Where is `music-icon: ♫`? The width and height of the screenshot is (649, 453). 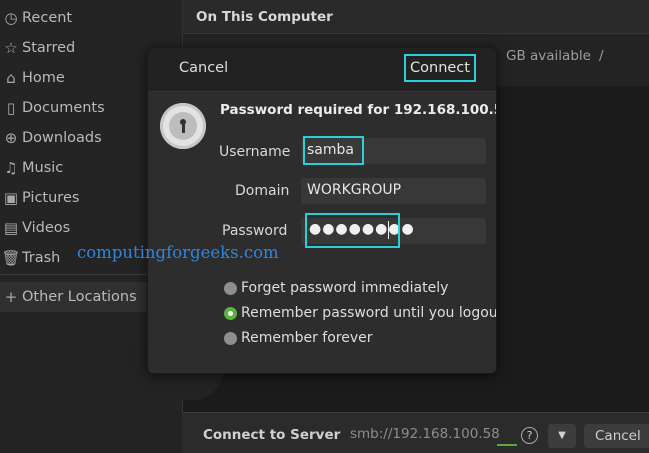 music-icon: ♫ is located at coordinates (11, 168).